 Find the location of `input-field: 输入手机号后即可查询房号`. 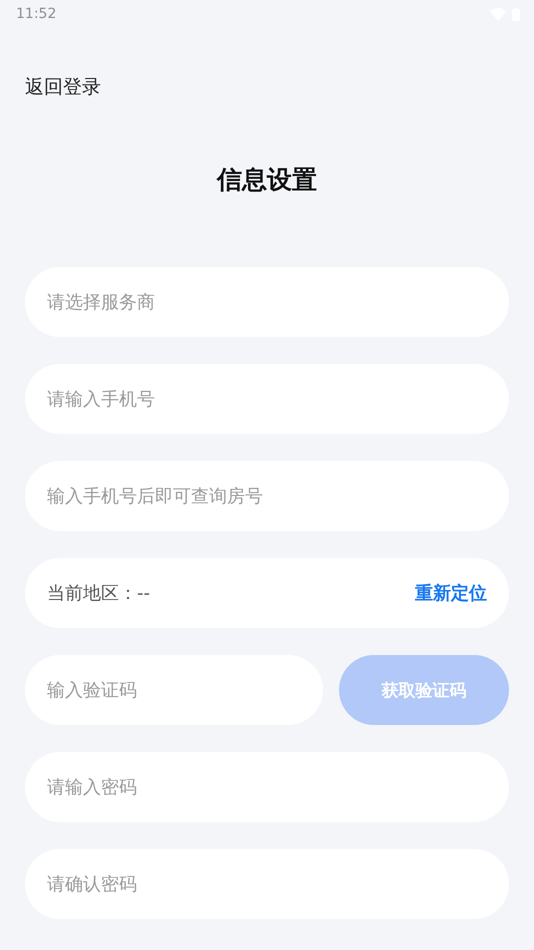

input-field: 输入手机号后即可查询房号 is located at coordinates (267, 496).